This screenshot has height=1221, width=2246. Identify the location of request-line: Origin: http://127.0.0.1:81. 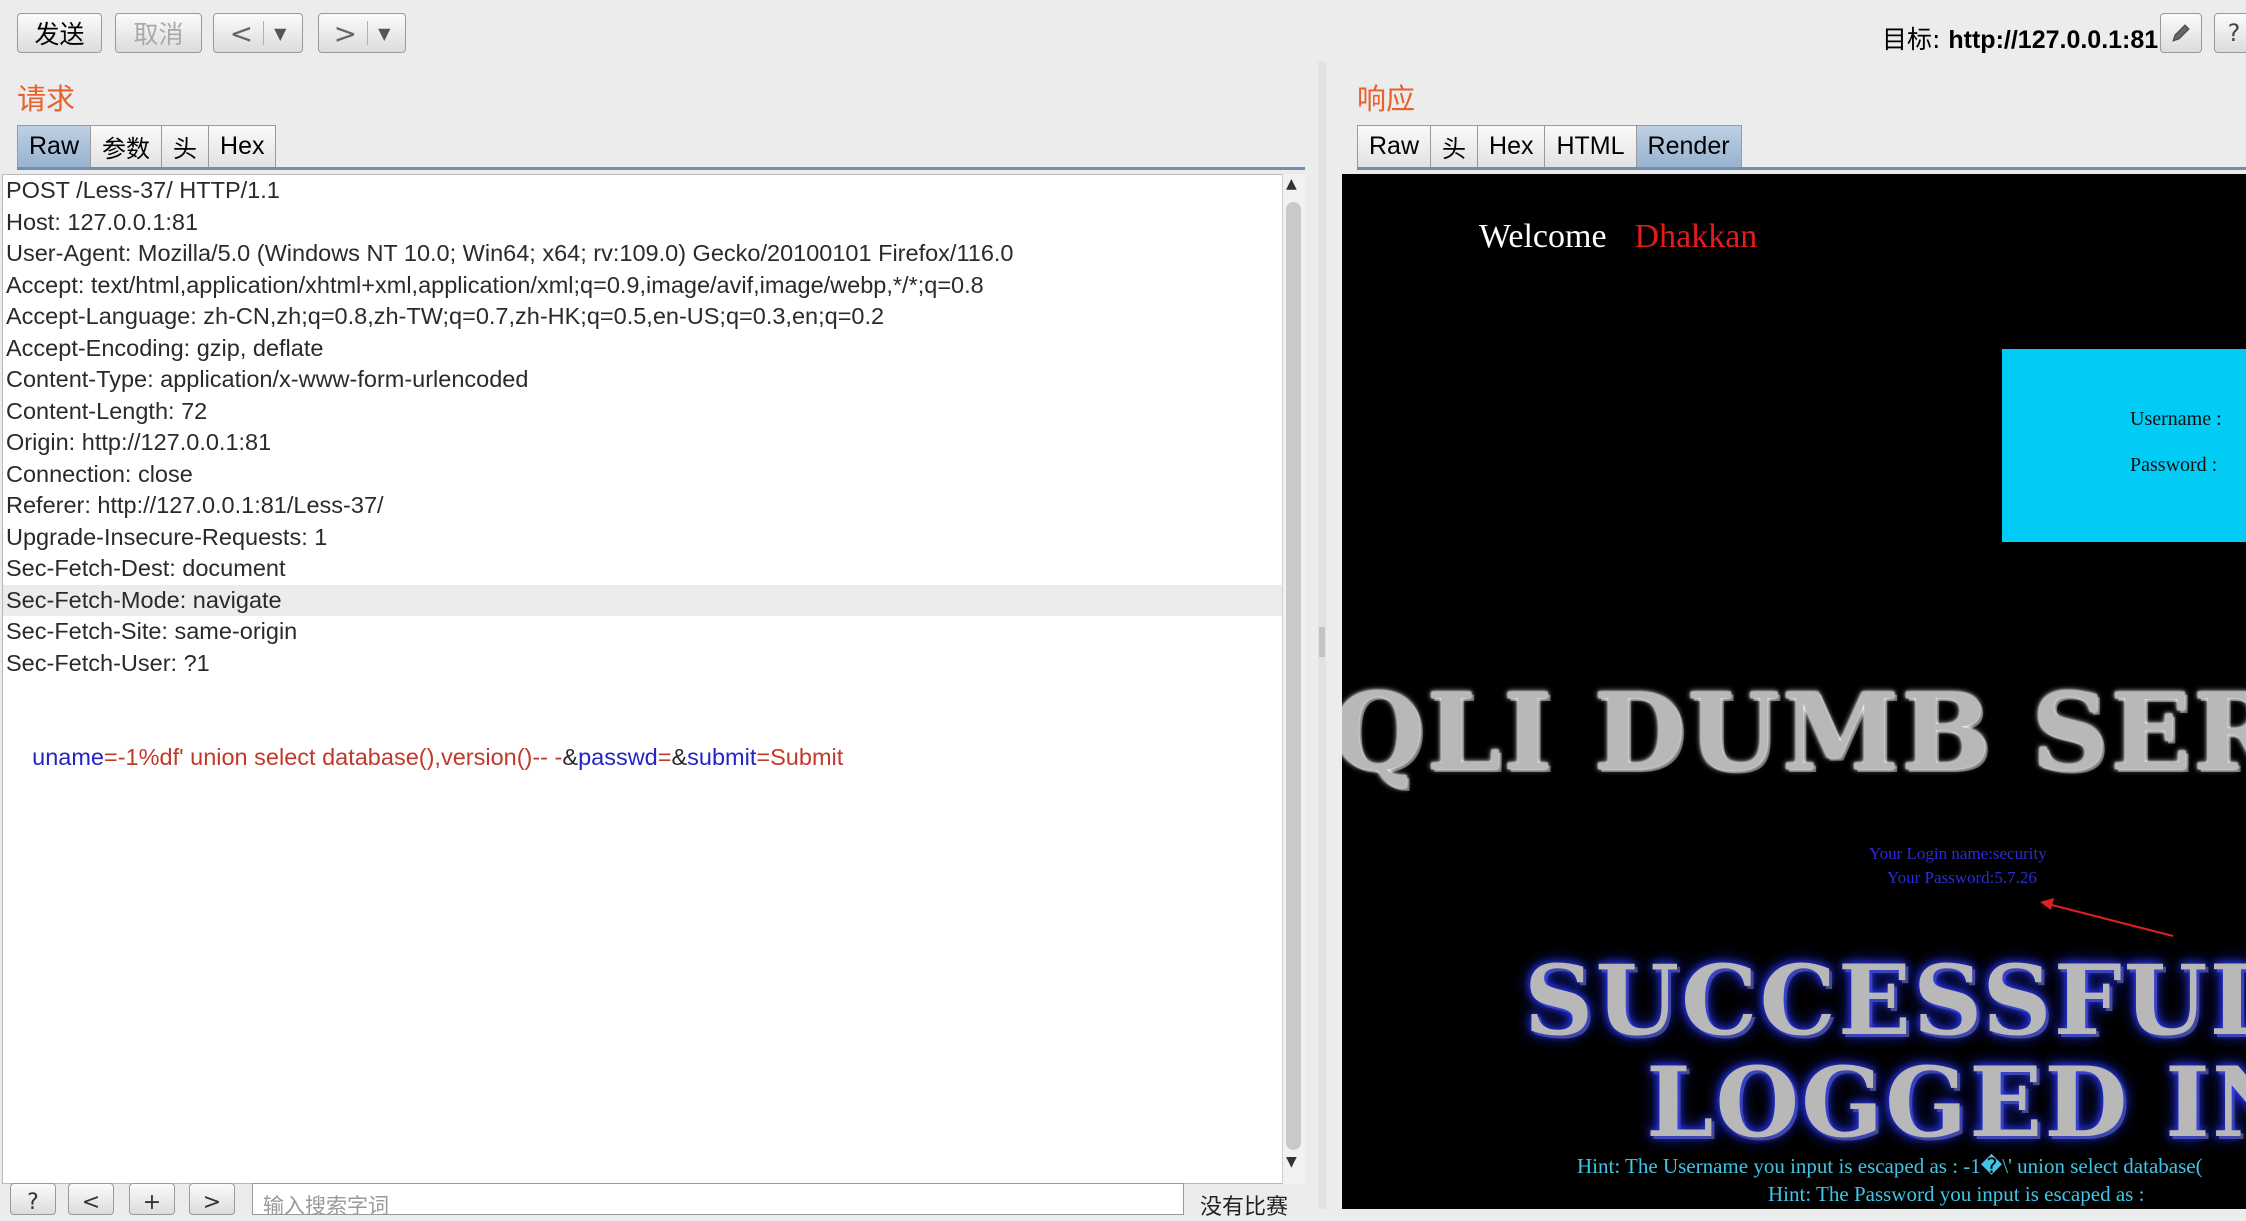
(139, 442).